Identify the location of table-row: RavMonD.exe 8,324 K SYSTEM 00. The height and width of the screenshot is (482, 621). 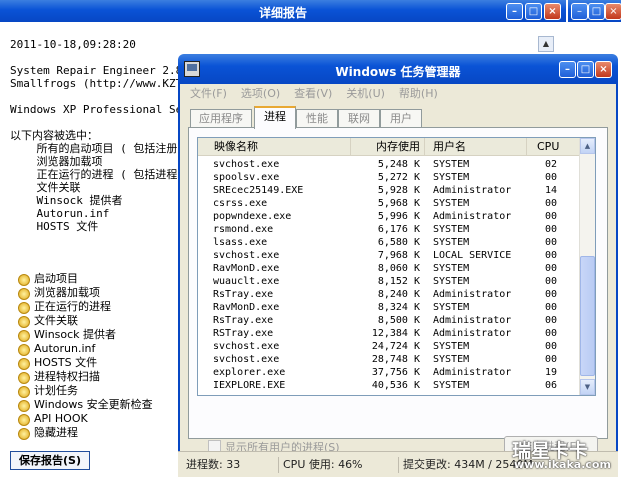
(388, 307).